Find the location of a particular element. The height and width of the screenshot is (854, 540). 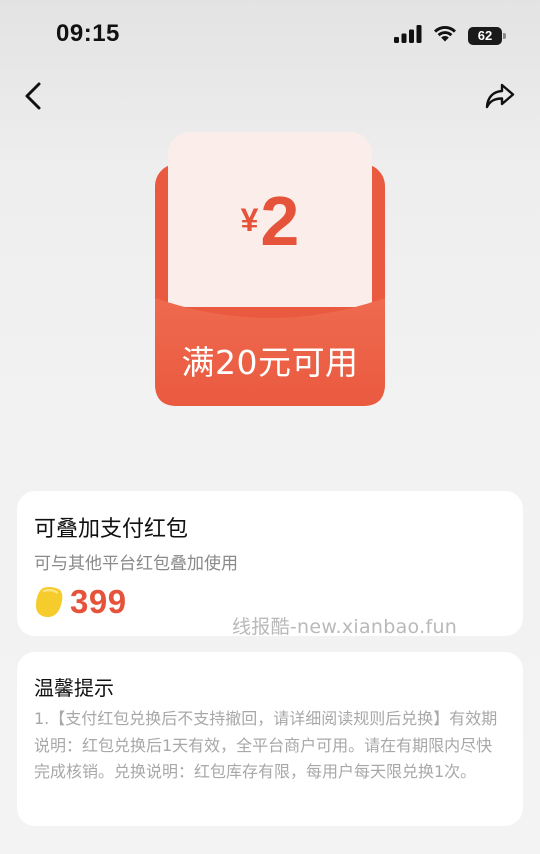

battery-level: 62 is located at coordinates (485, 35).